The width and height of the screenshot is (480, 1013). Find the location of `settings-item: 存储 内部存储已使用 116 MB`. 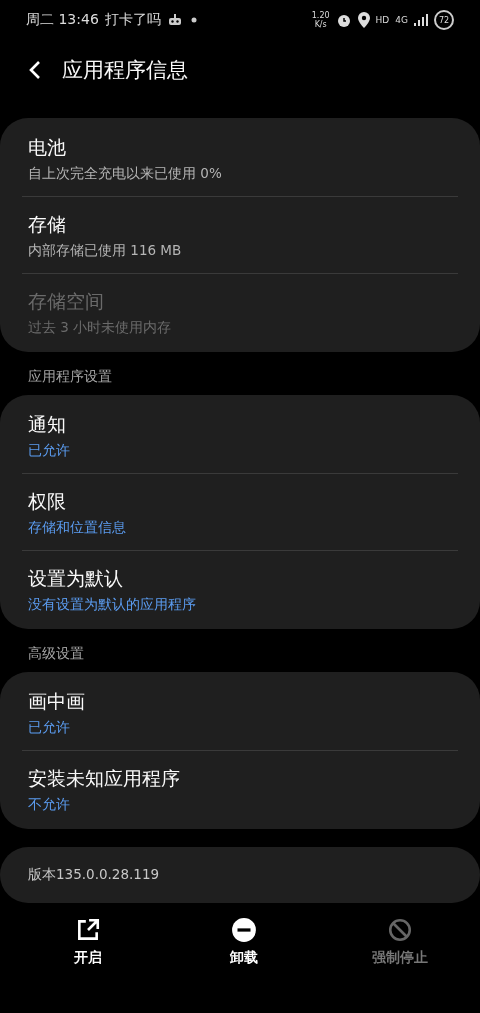

settings-item: 存储 内部存储已使用 116 MB is located at coordinates (240, 235).